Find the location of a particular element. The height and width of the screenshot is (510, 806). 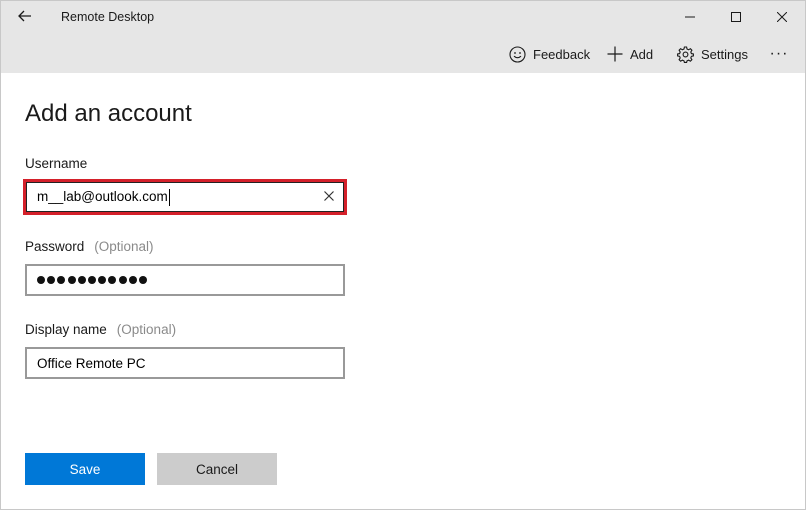

username-value-text: m__lab@outlook.com is located at coordinates (102, 196).